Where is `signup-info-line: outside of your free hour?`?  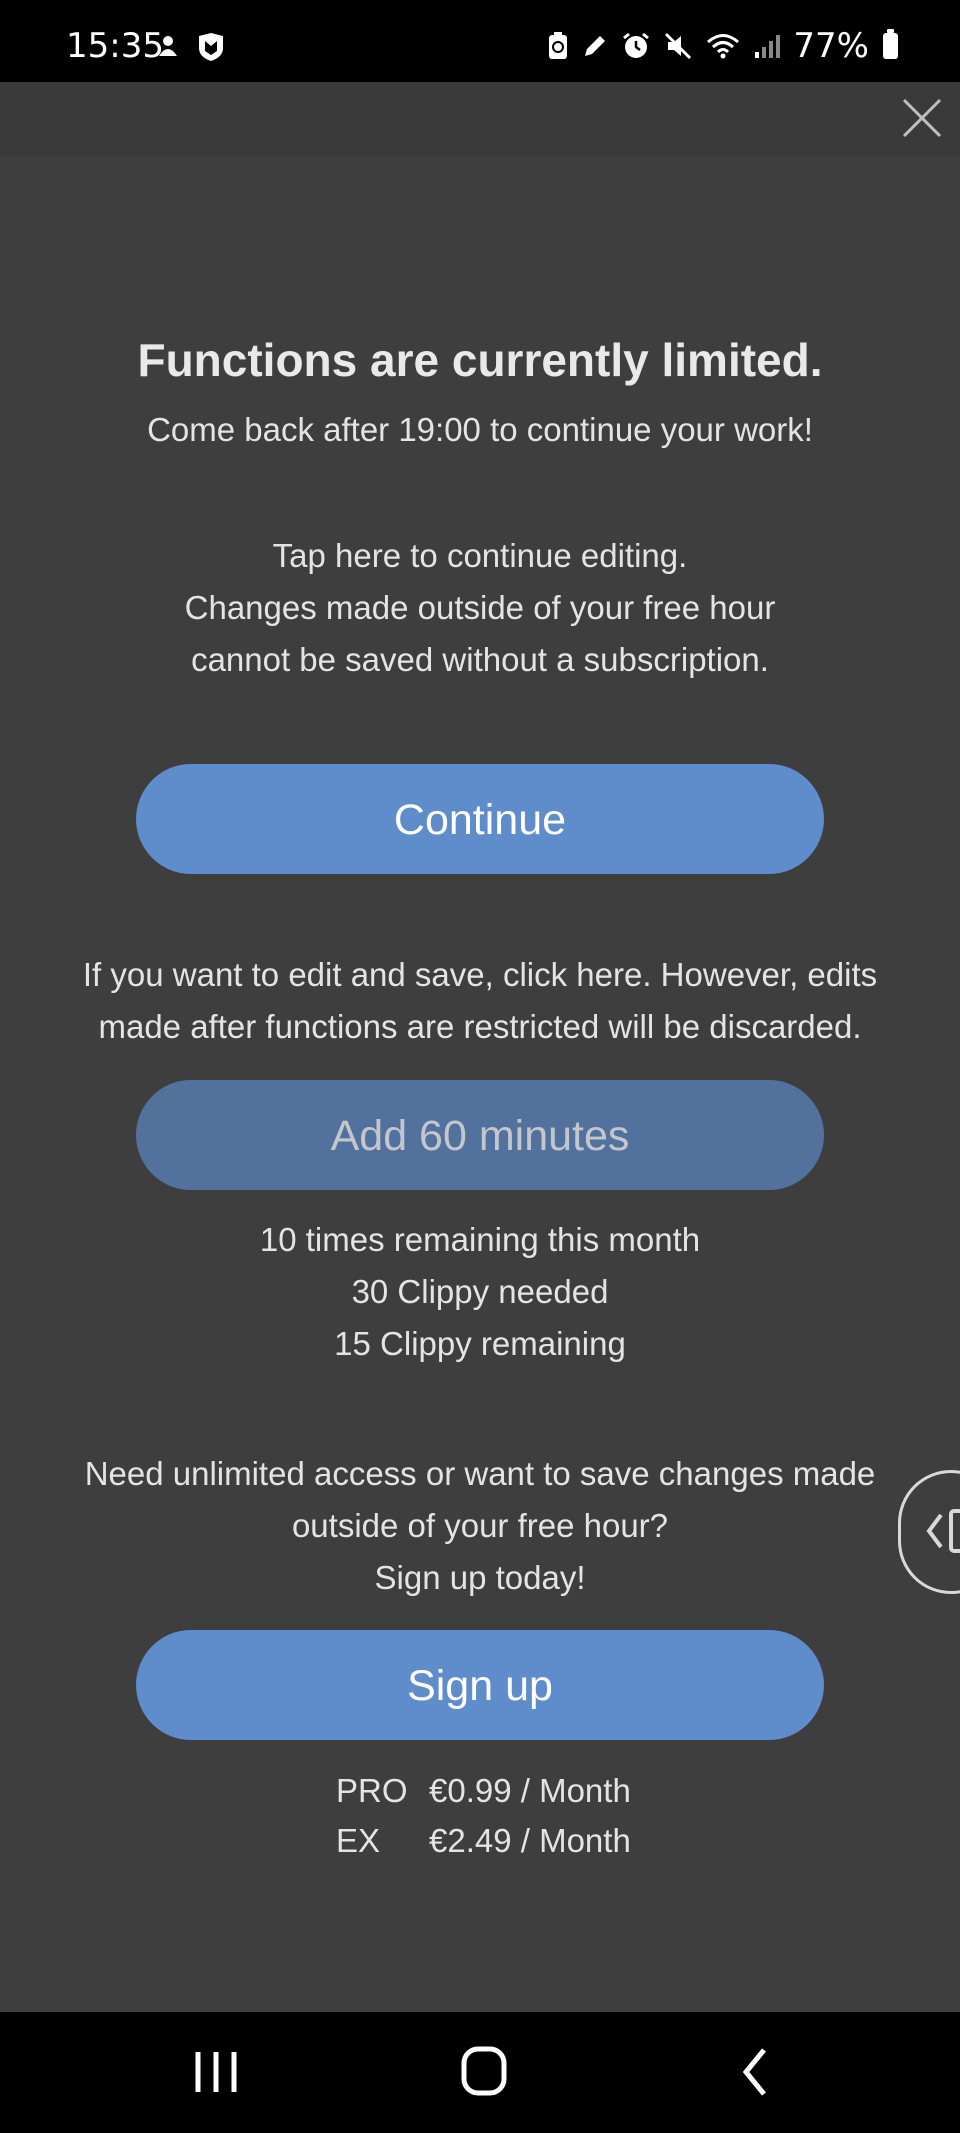 signup-info-line: outside of your free hour? is located at coordinates (480, 1525).